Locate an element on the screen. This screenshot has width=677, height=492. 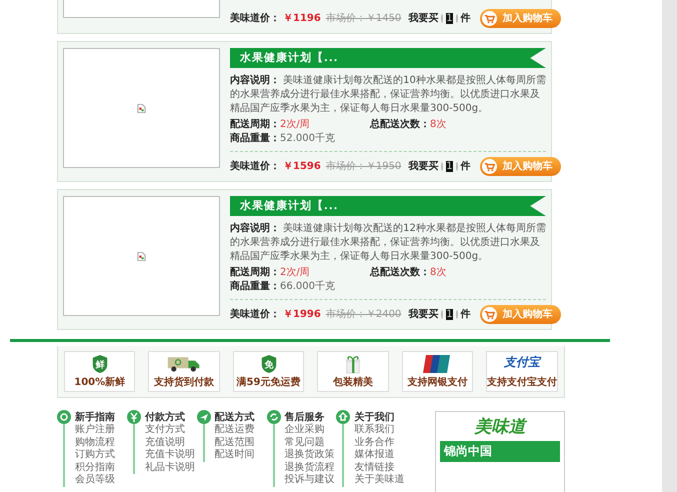
footer-link: 关于美味道 is located at coordinates (380, 480).